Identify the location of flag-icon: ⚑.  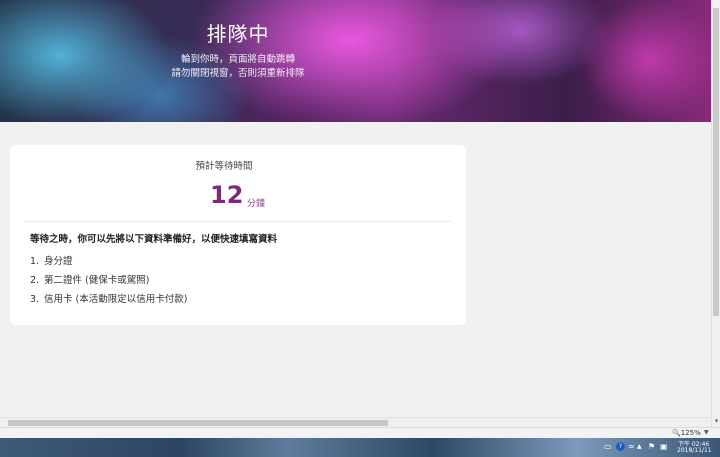
(651, 447).